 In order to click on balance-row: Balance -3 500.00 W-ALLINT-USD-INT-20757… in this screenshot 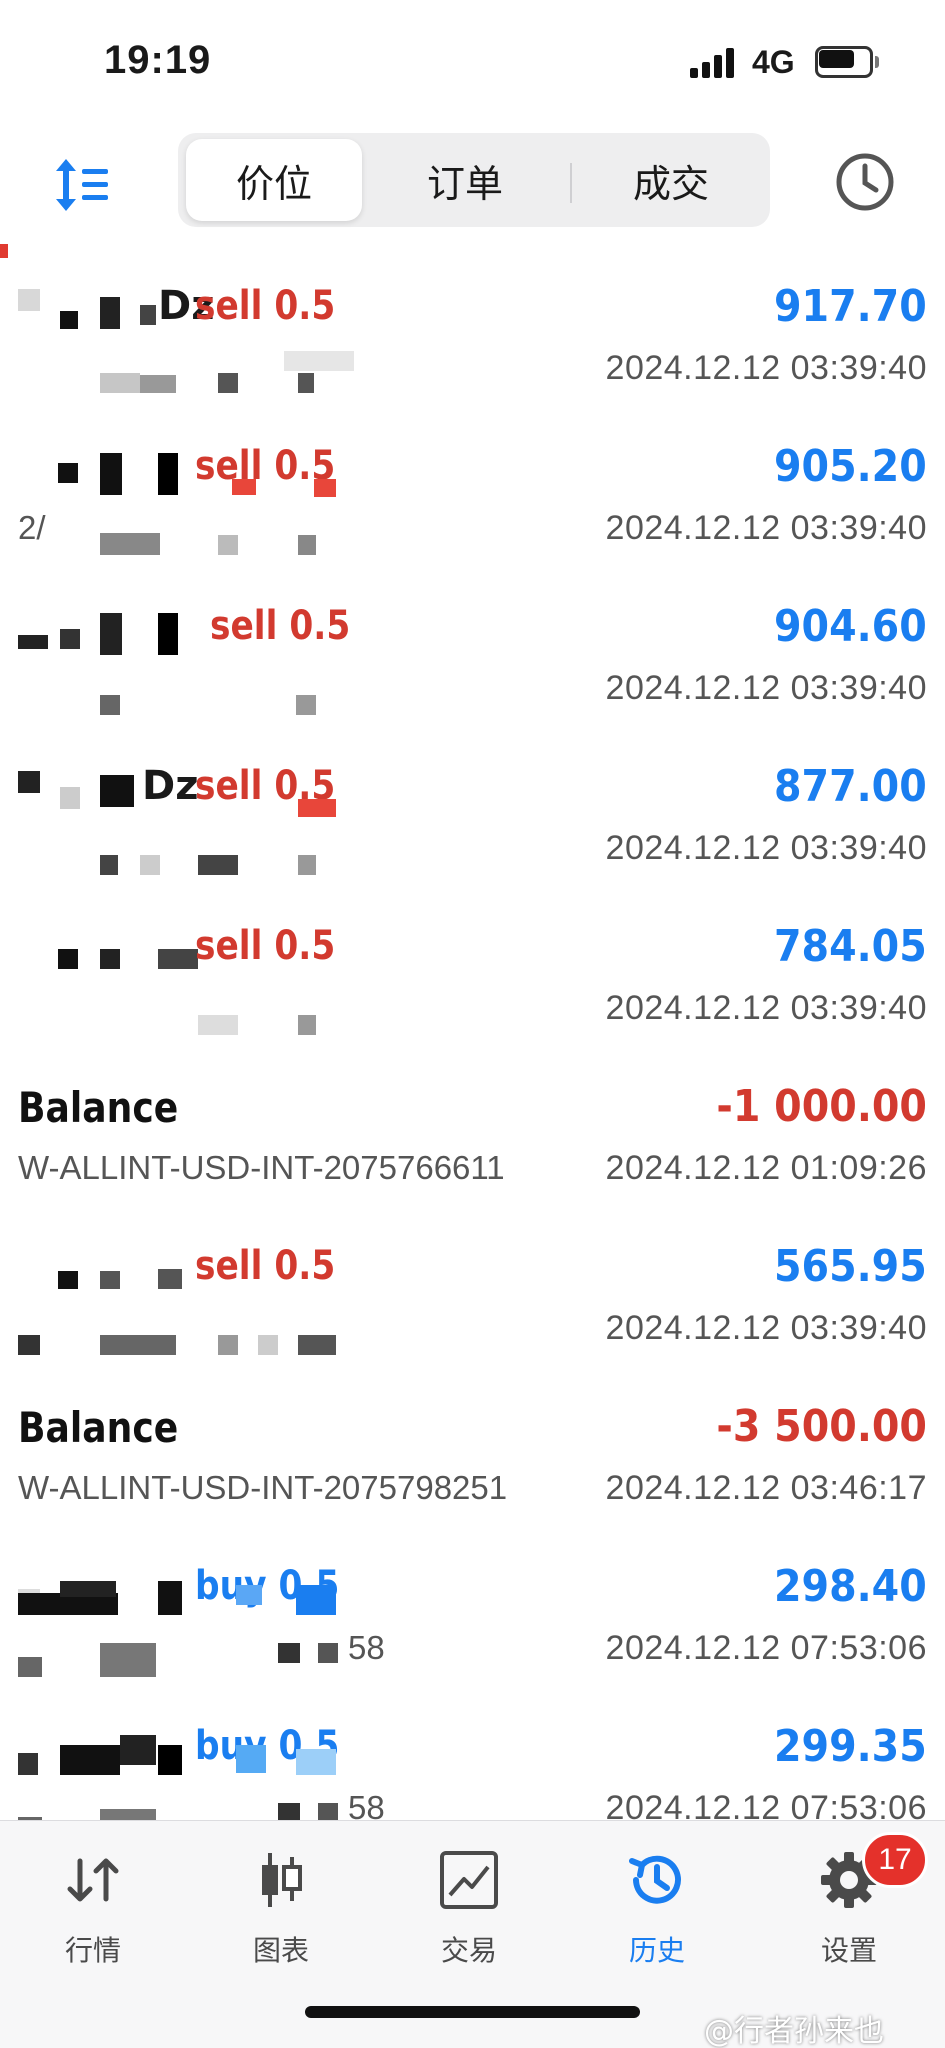, I will do `click(472, 1445)`.